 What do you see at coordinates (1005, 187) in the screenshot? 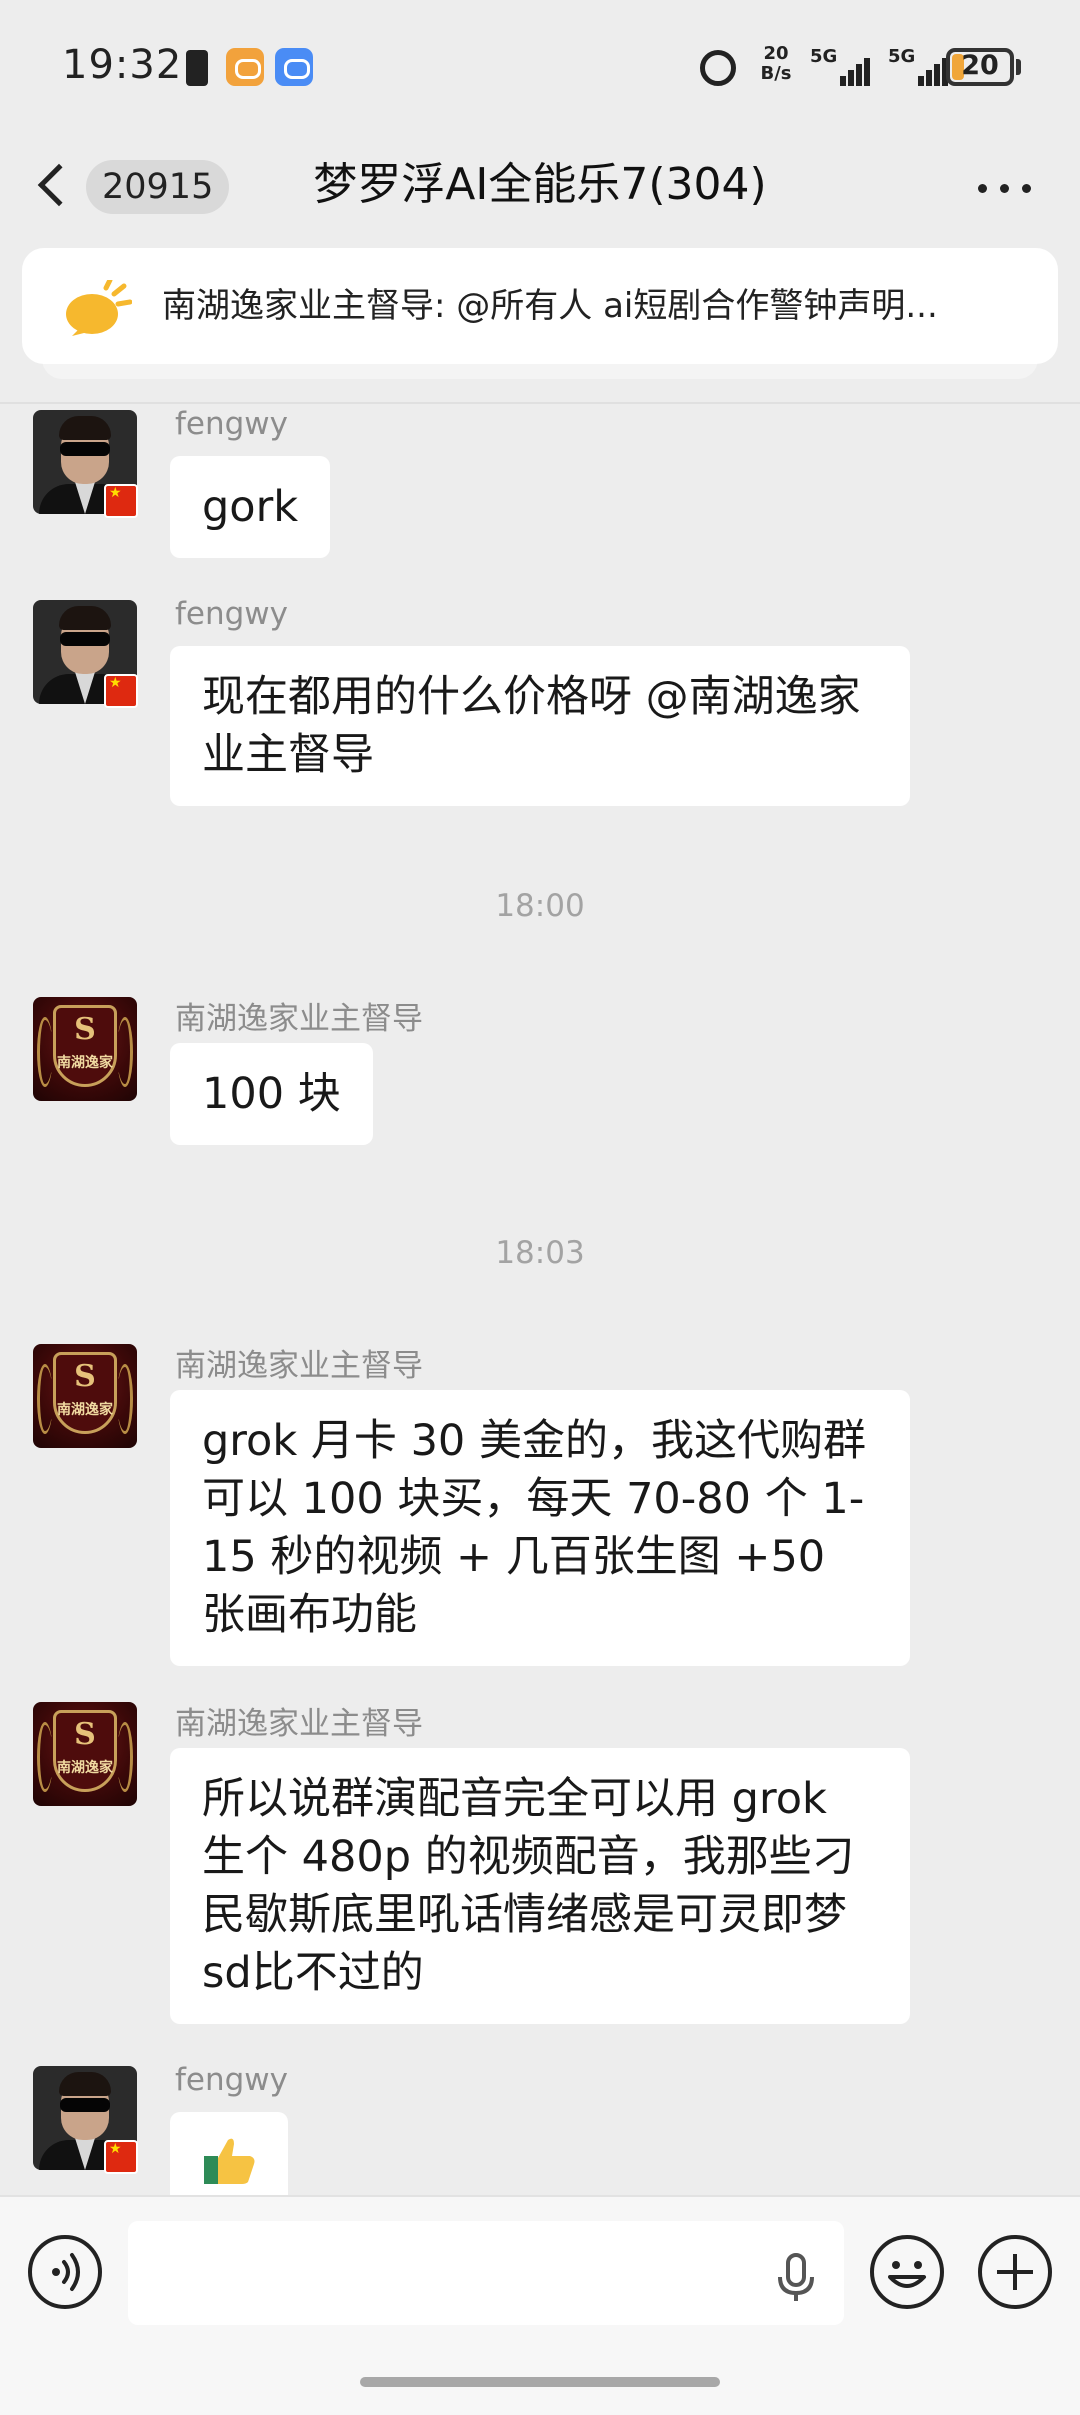
I see `more-options-button` at bounding box center [1005, 187].